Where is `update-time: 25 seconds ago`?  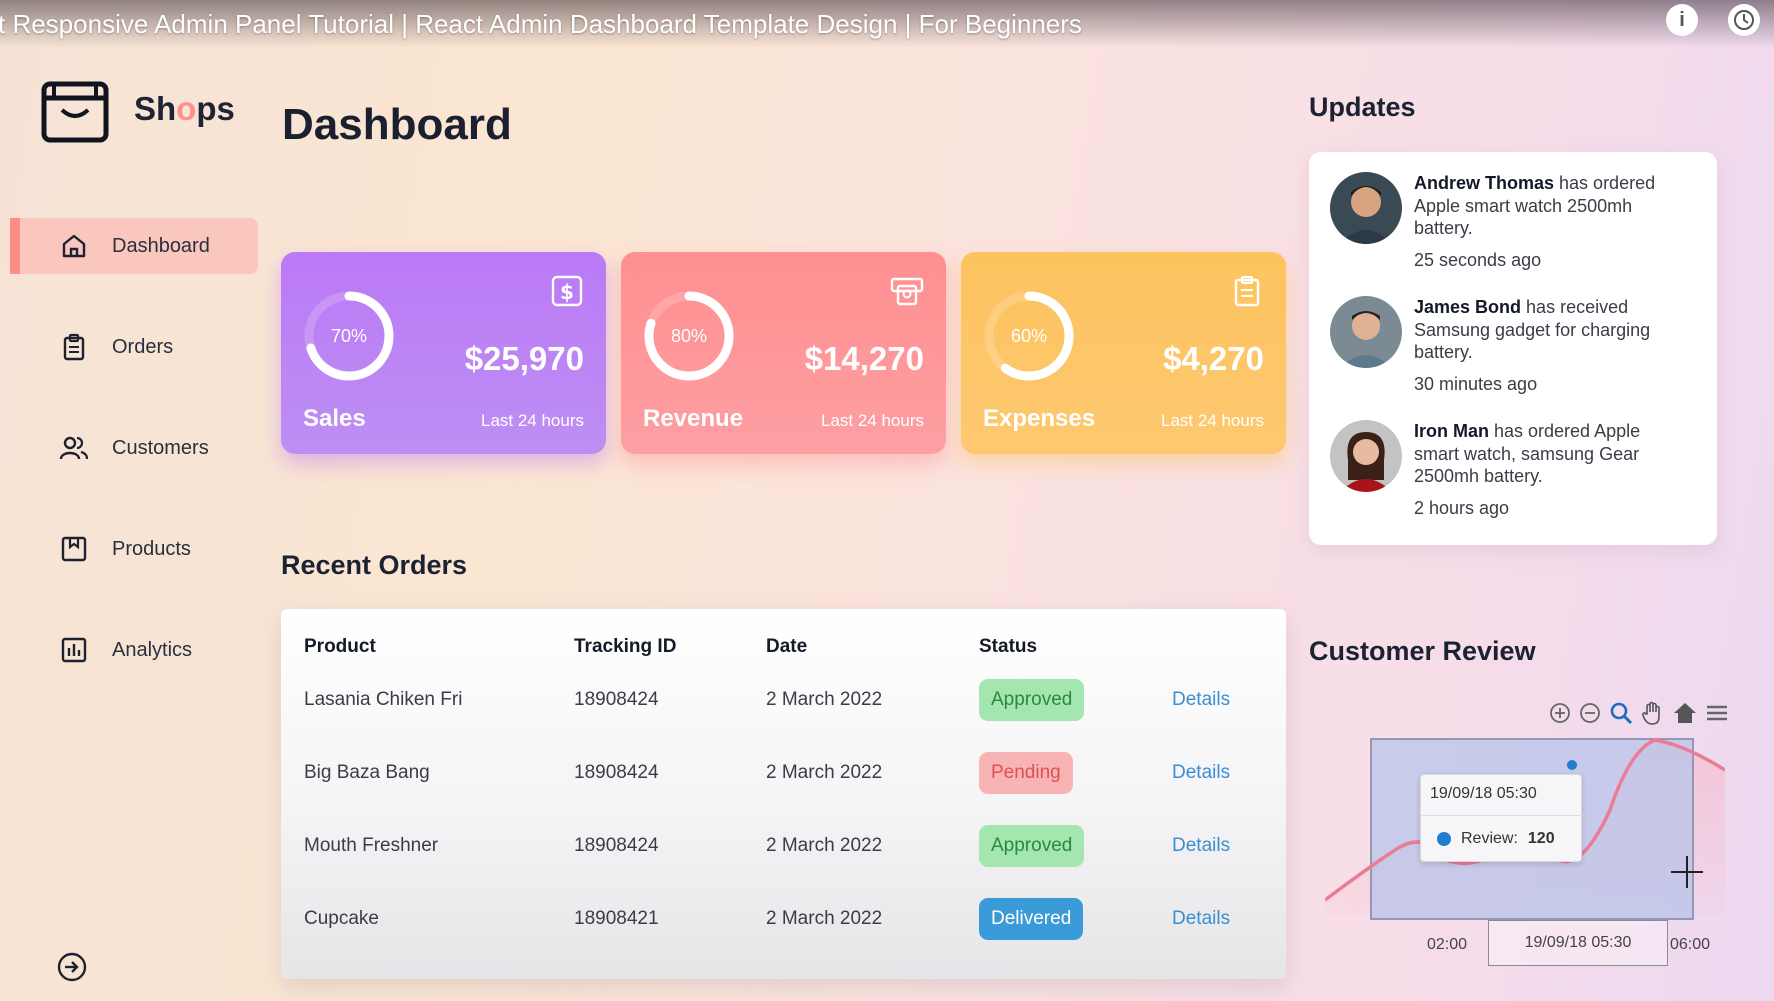
update-time: 25 seconds ago is located at coordinates (1478, 259).